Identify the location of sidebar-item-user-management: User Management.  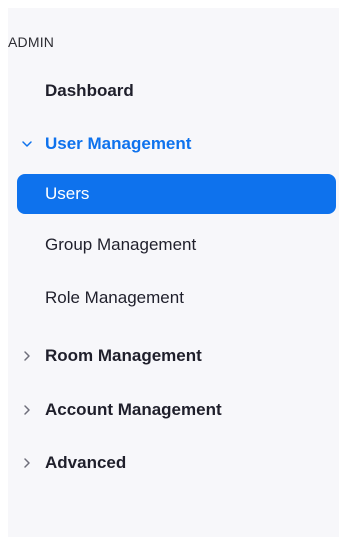
(173, 144).